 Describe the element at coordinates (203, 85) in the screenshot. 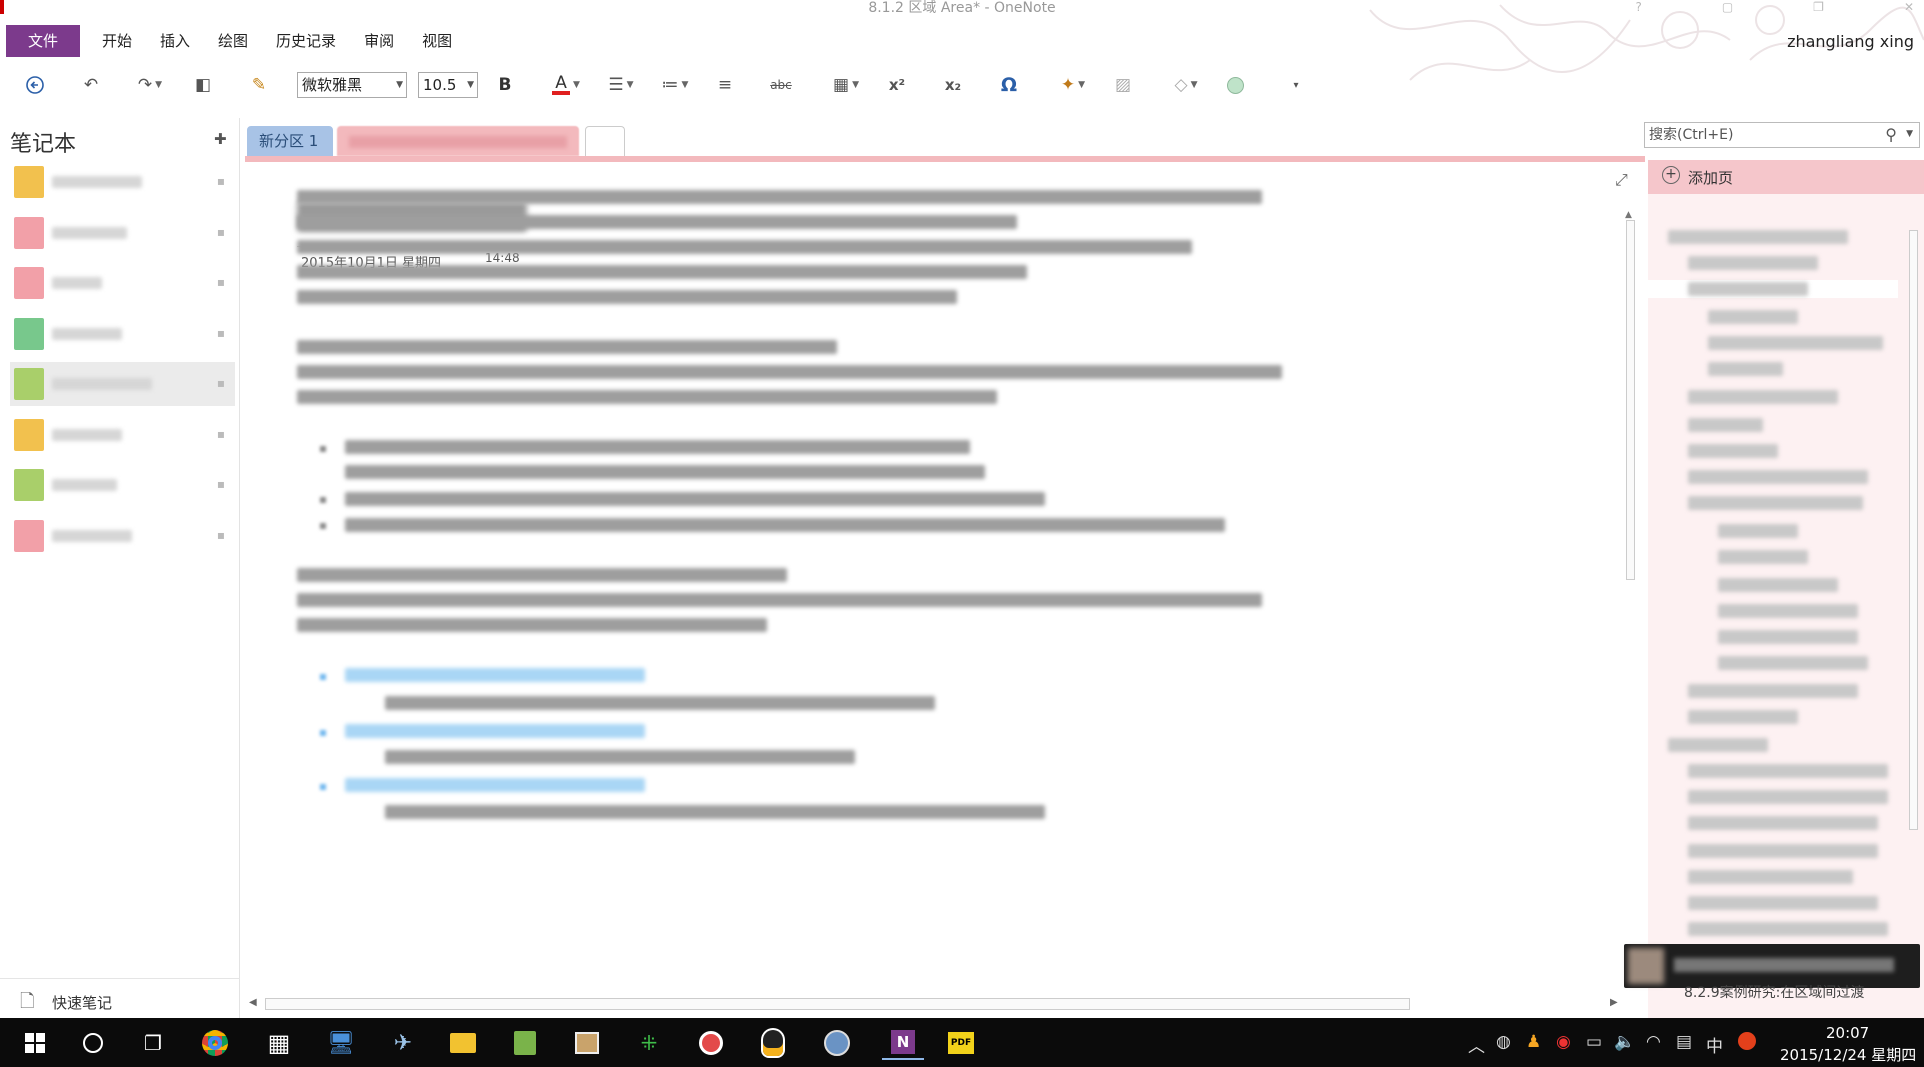

I see `dock-button: ◧` at that location.